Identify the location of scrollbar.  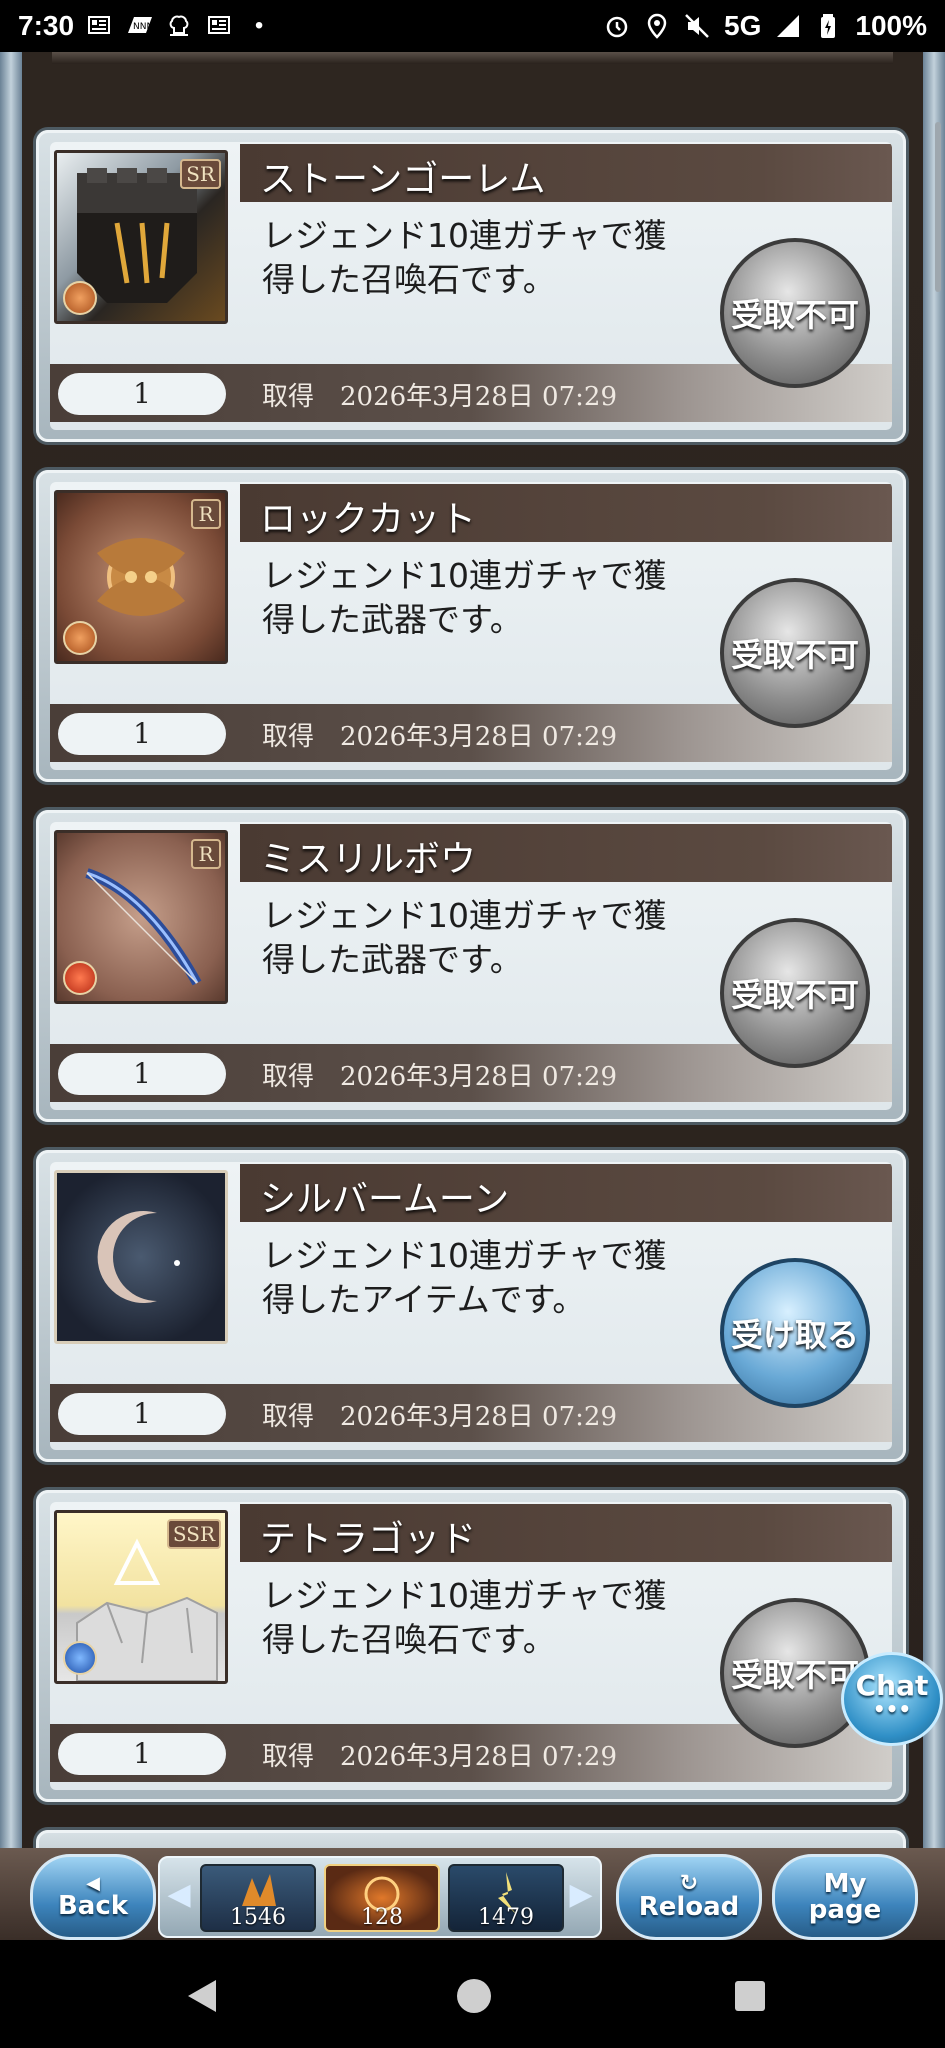
(938, 207).